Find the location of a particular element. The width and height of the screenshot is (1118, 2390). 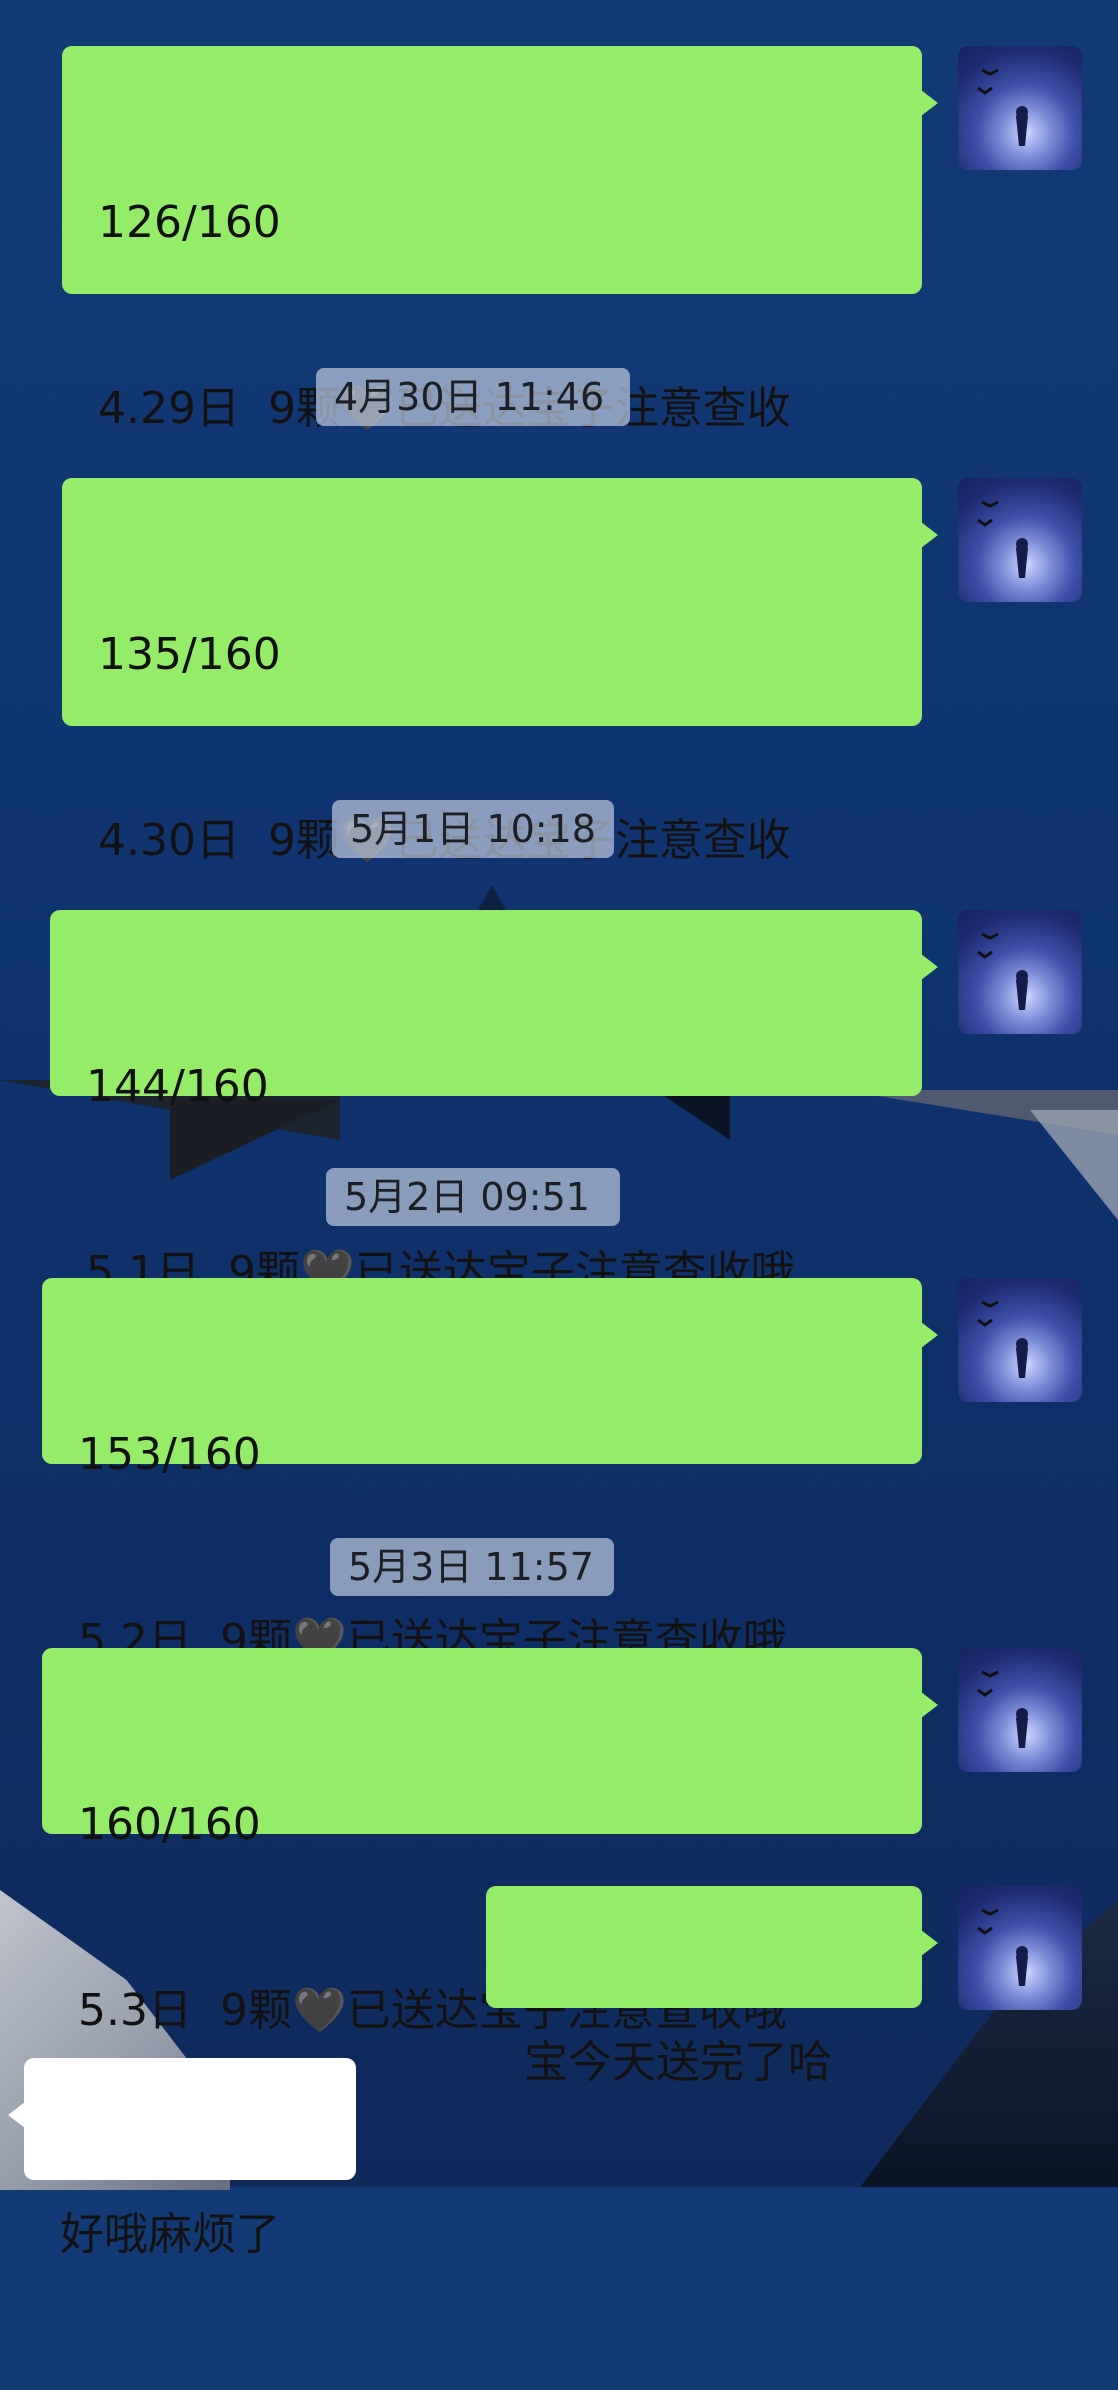

timestamp: 5月2日 09:51 is located at coordinates (473, 1197).